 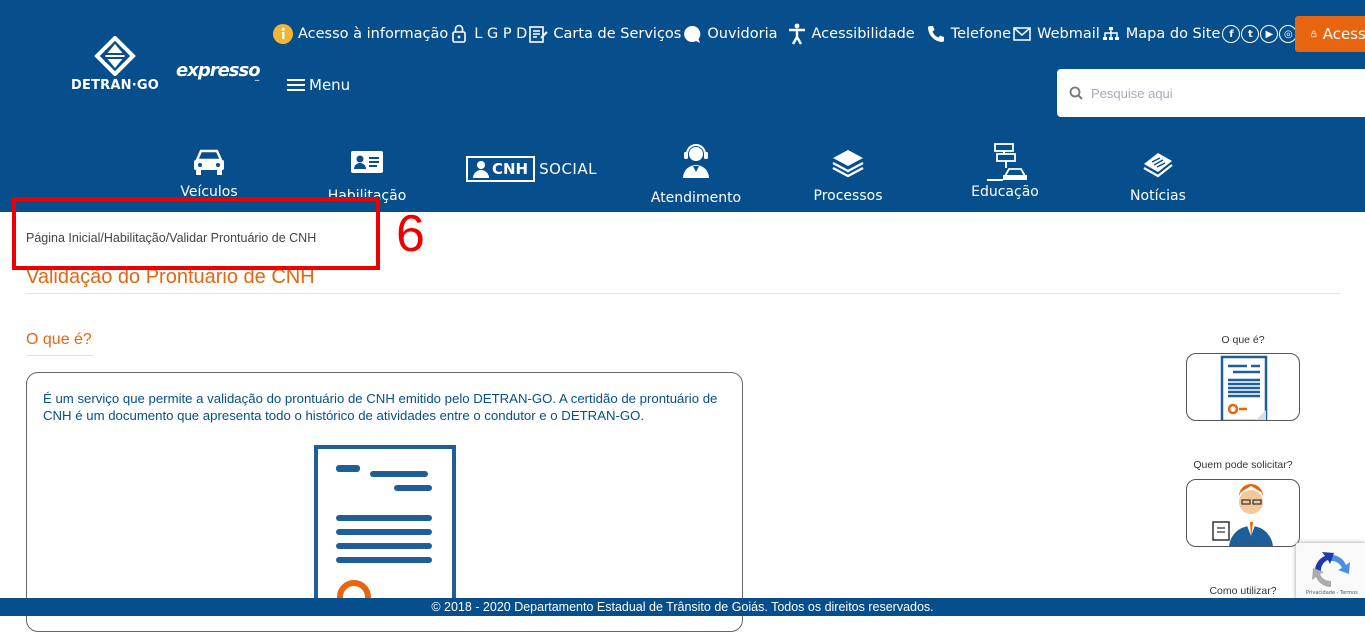 What do you see at coordinates (367, 162) in the screenshot?
I see `id-card-icon` at bounding box center [367, 162].